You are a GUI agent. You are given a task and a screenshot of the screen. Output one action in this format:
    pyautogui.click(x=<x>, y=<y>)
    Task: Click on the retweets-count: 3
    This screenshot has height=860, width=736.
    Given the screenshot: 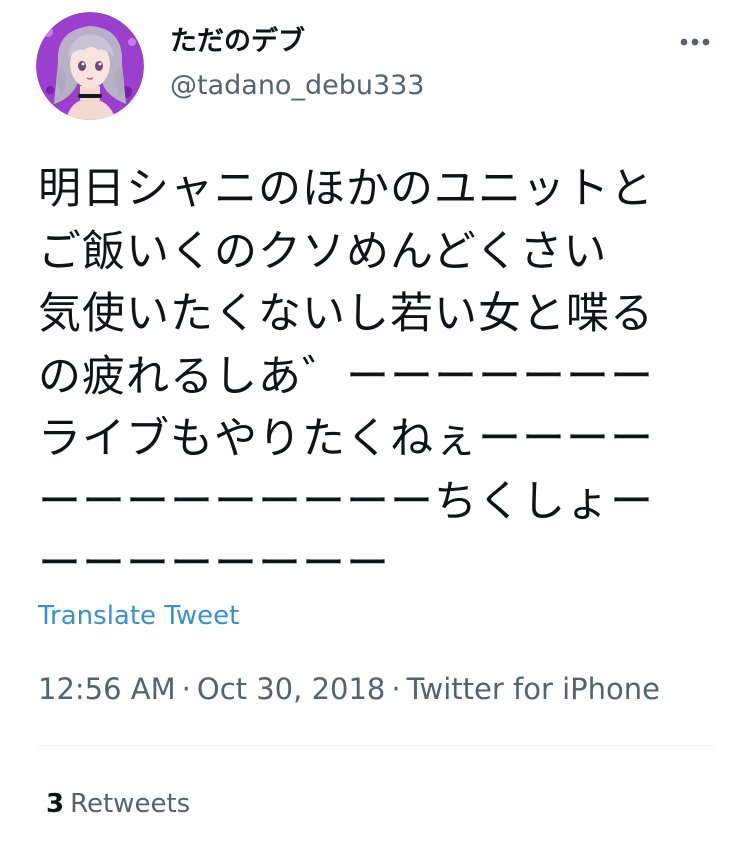 What is the action you would take?
    pyautogui.click(x=55, y=804)
    